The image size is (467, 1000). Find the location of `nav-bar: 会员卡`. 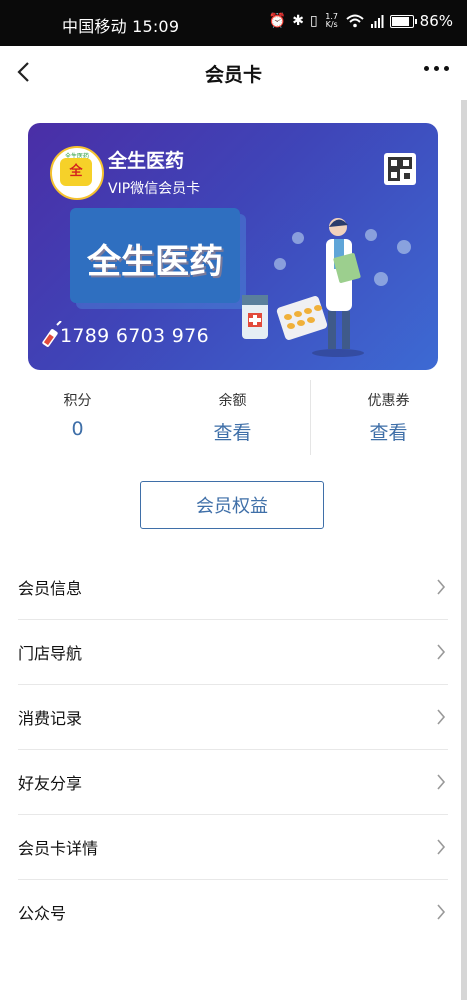

nav-bar: 会员卡 is located at coordinates (233, 73).